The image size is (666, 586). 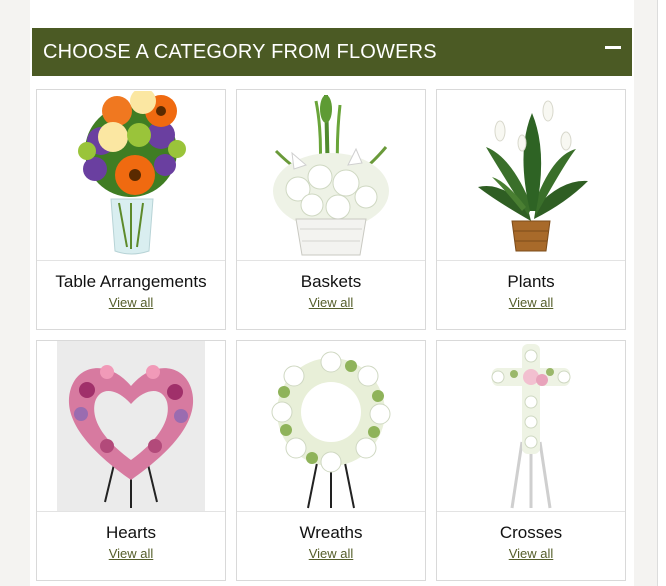 I want to click on peace-lily-plant-icon, so click(x=531, y=175).